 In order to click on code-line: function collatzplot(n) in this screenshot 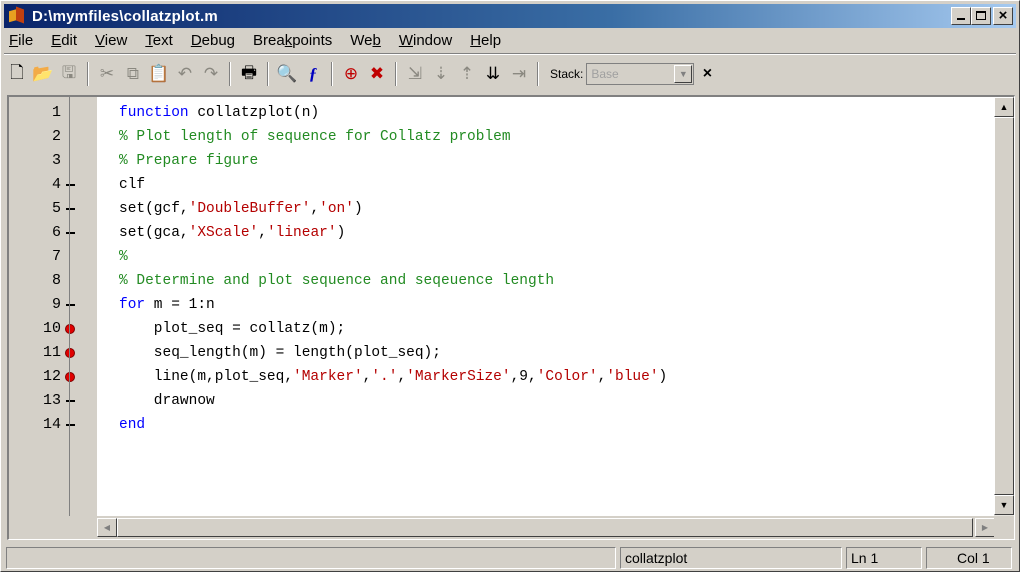, I will do `click(219, 113)`.